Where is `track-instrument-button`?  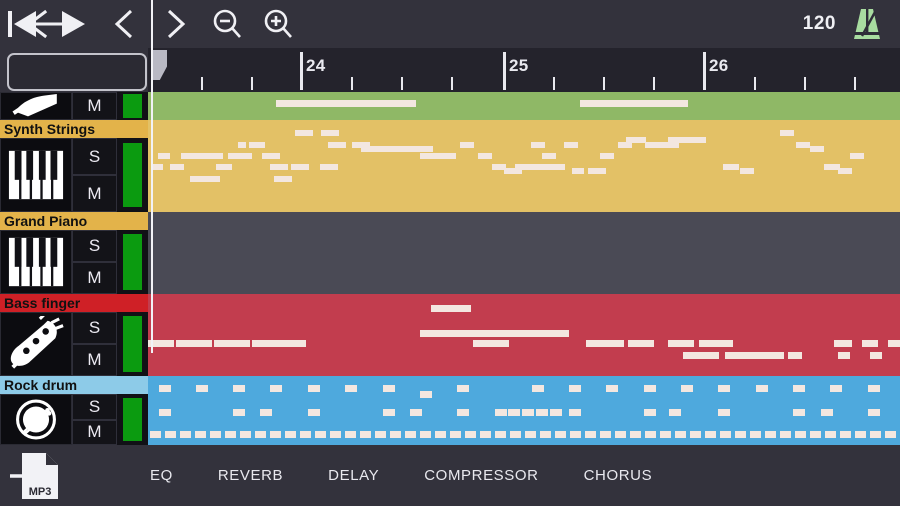
track-instrument-button is located at coordinates (36, 262).